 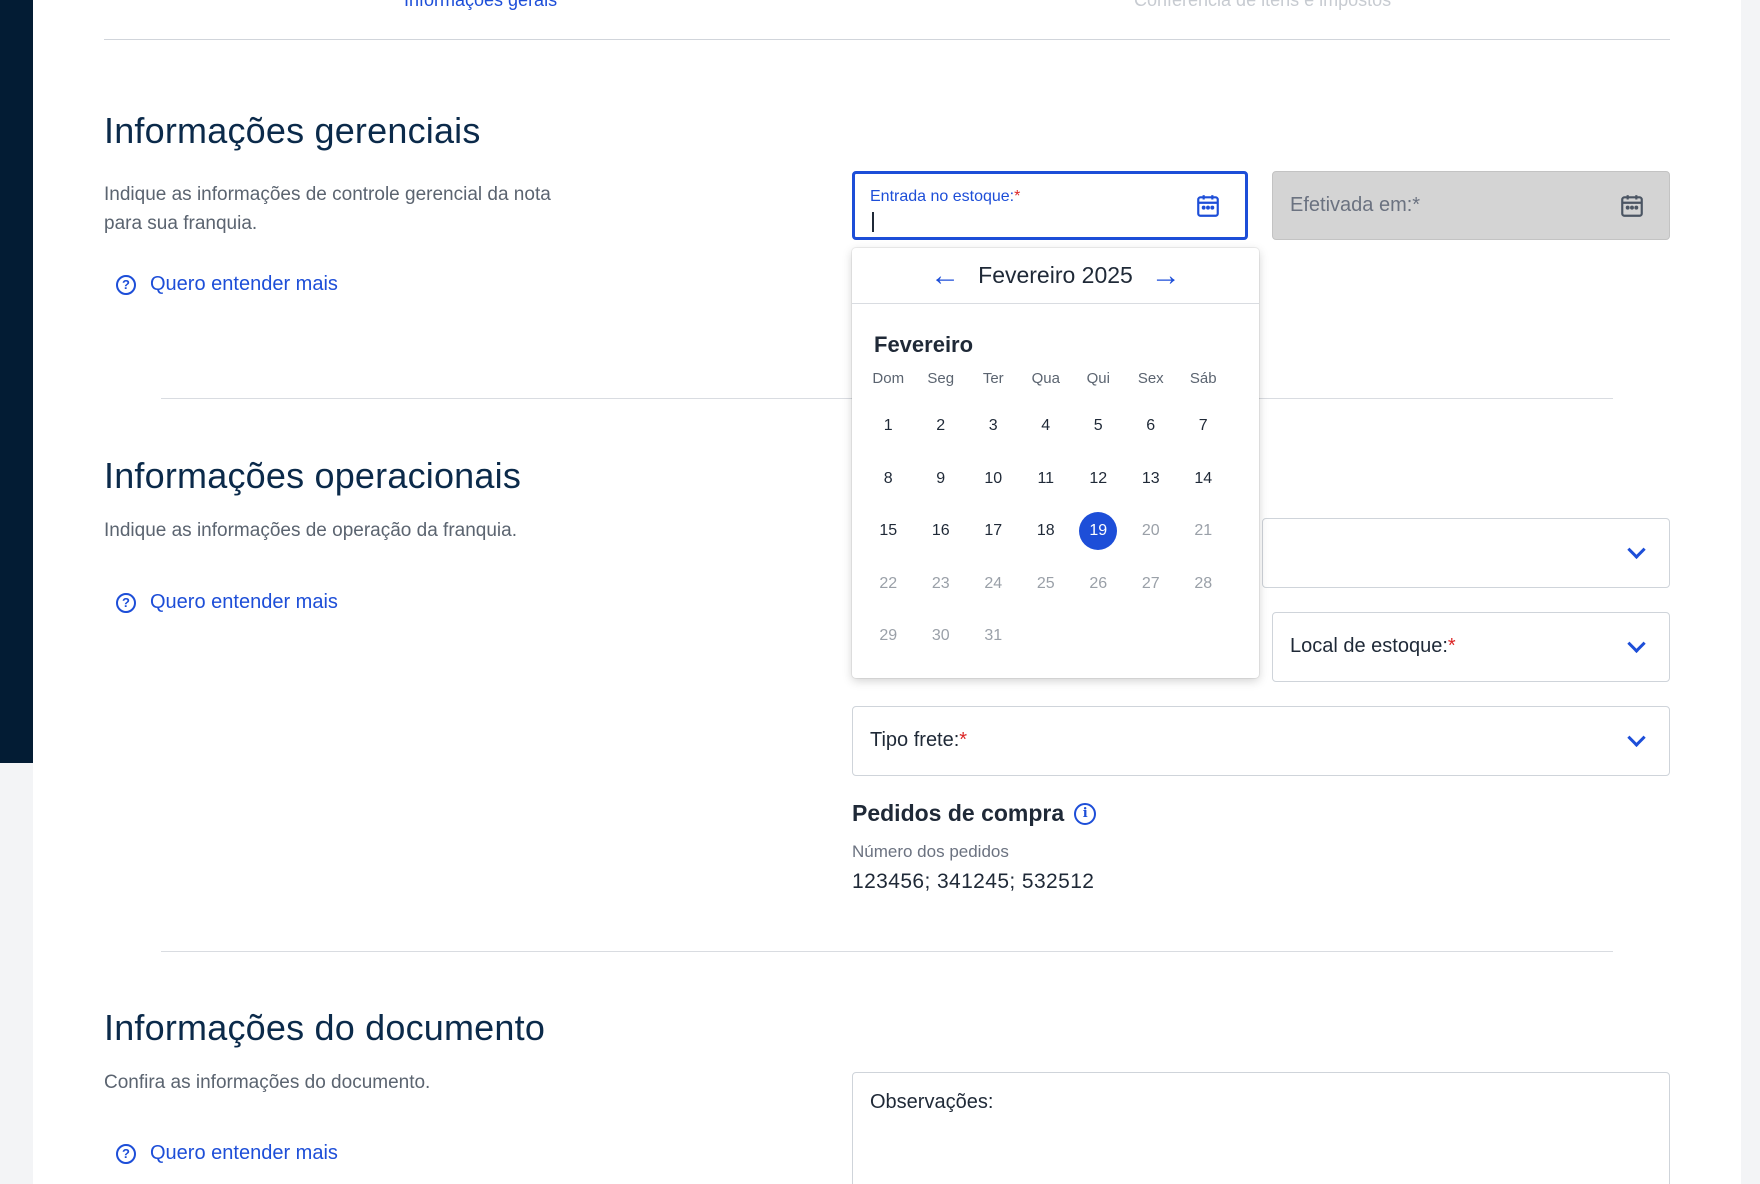 What do you see at coordinates (480, 5) in the screenshot?
I see `tab-informacoes-gerais: Informações gerais` at bounding box center [480, 5].